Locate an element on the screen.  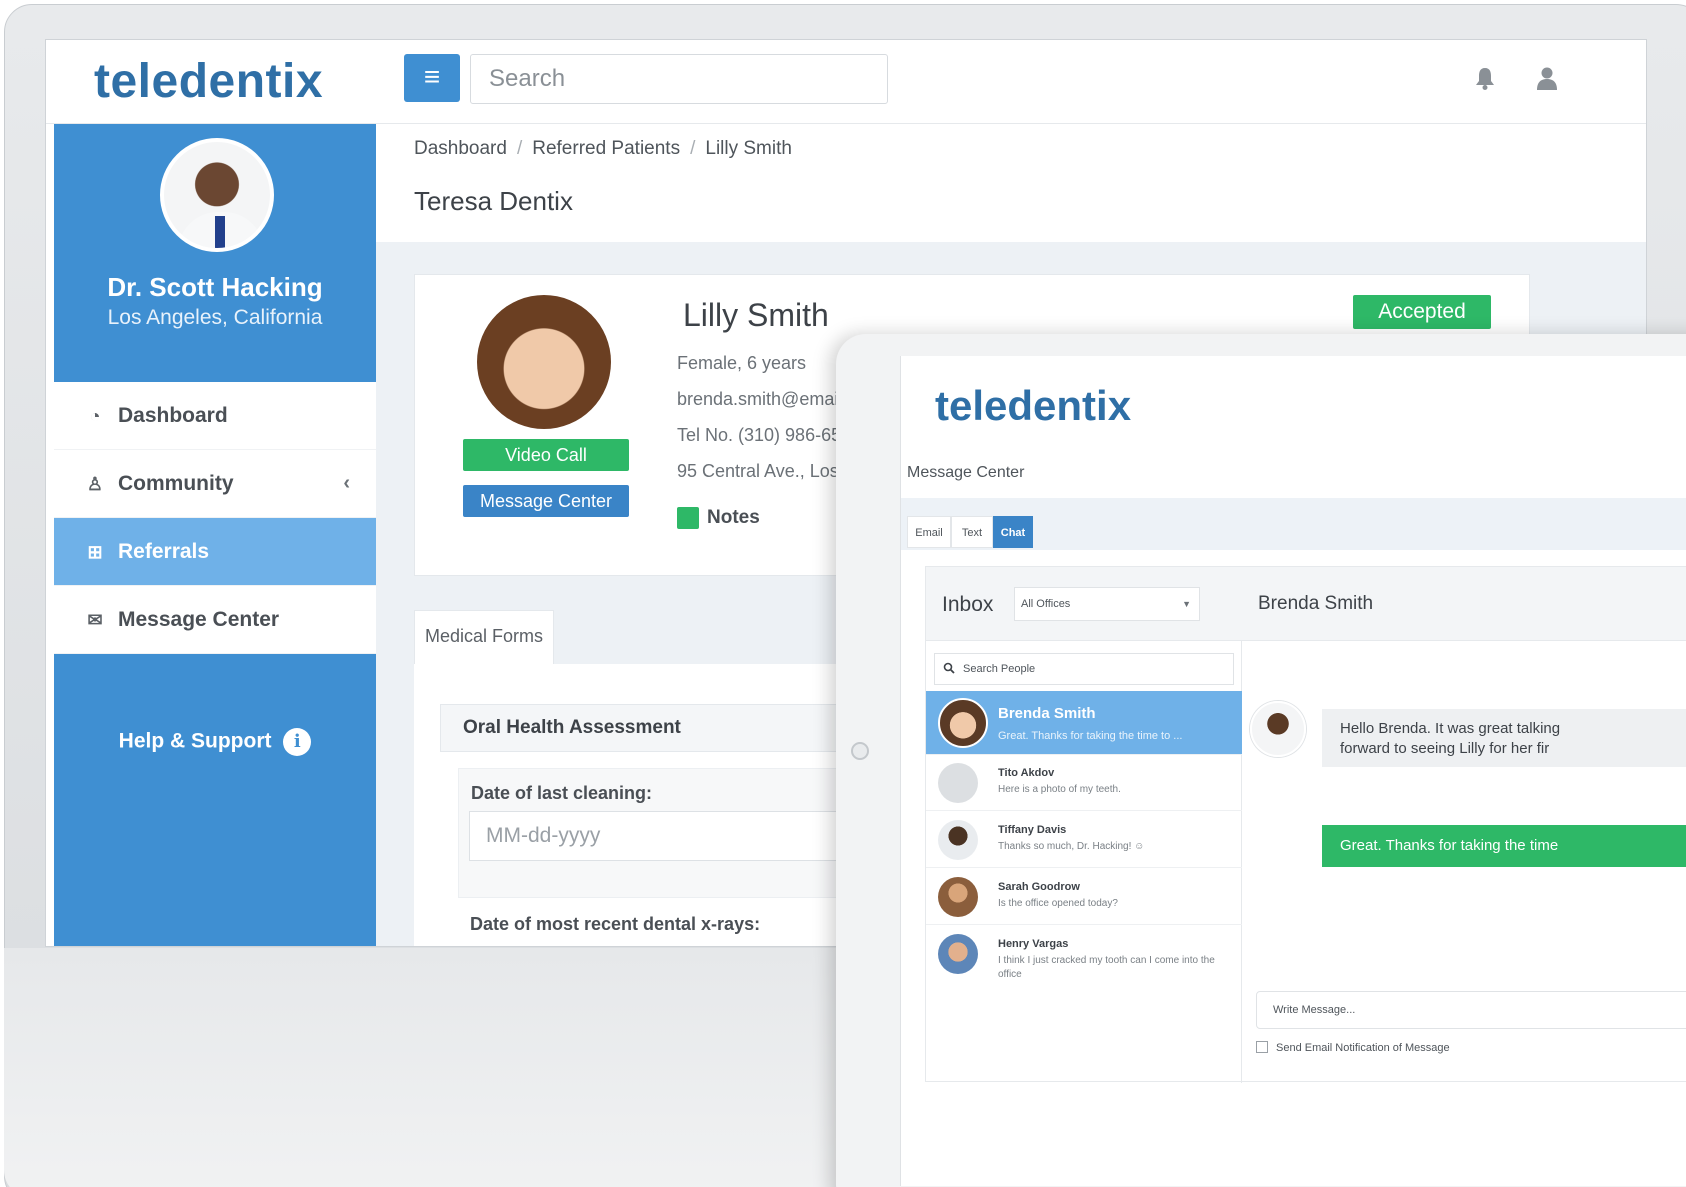
office-filter-value: All Offices is located at coordinates (1046, 604).